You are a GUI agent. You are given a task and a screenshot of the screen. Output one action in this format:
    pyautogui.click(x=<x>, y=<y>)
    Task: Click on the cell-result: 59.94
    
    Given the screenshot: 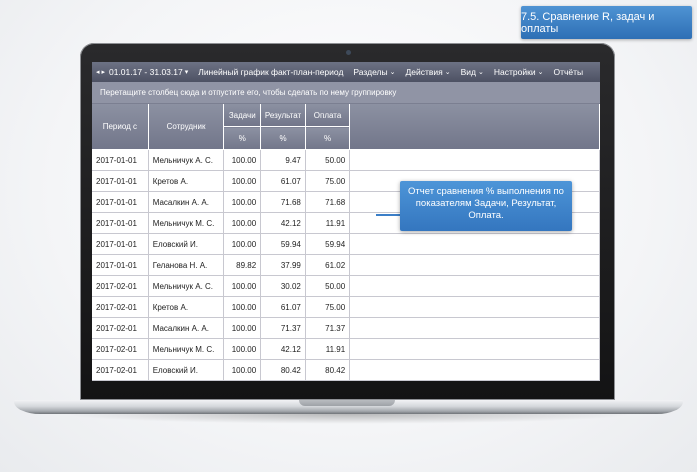 What is the action you would take?
    pyautogui.click(x=283, y=244)
    